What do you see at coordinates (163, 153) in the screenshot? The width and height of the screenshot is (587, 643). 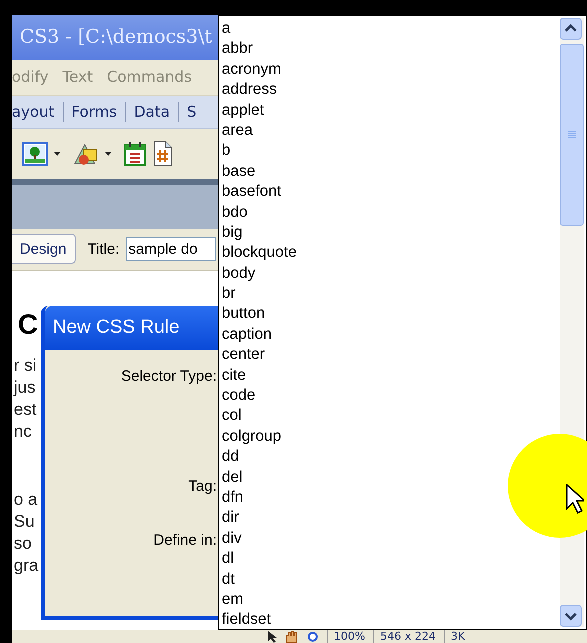 I see `document-icon` at bounding box center [163, 153].